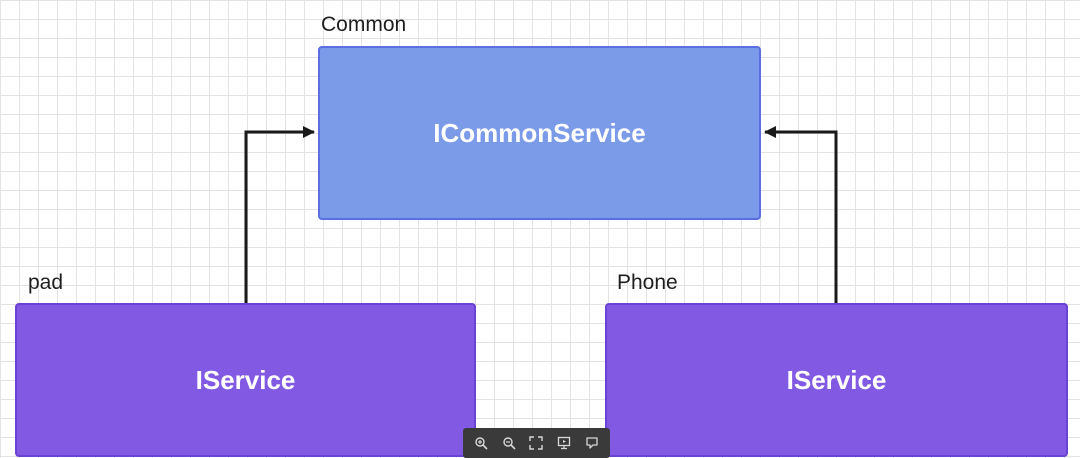 The width and height of the screenshot is (1080, 458). What do you see at coordinates (364, 24) in the screenshot?
I see `group-label-common: Common` at bounding box center [364, 24].